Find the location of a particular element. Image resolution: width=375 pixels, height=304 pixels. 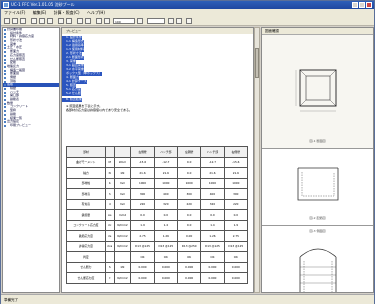

table-cell: kN.m is located at coordinates (122, 162).